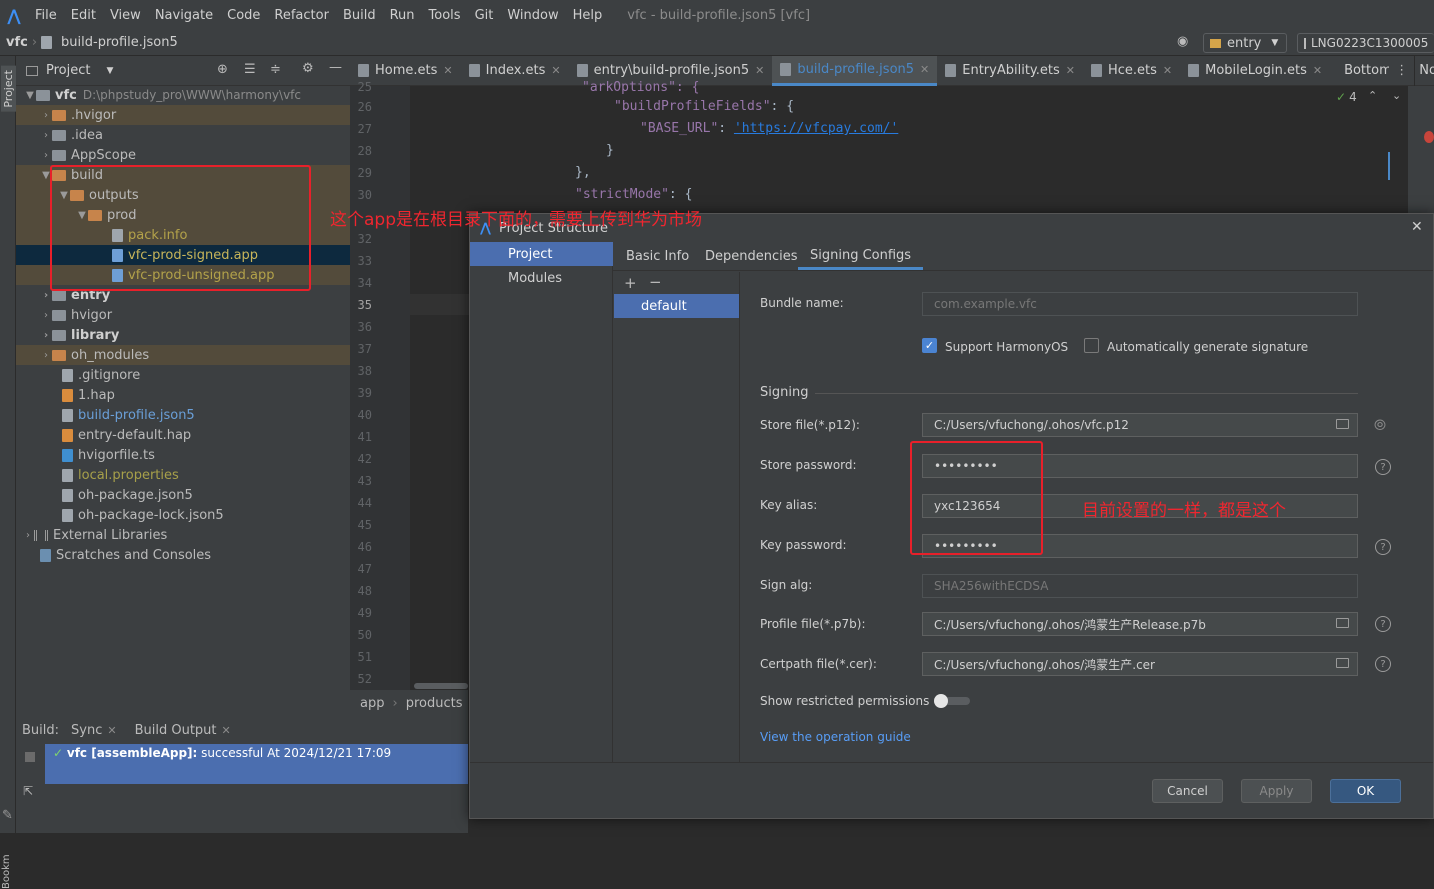  Describe the element at coordinates (183, 495) in the screenshot. I see `tree-item-oh-package: oh-package.json5` at that location.